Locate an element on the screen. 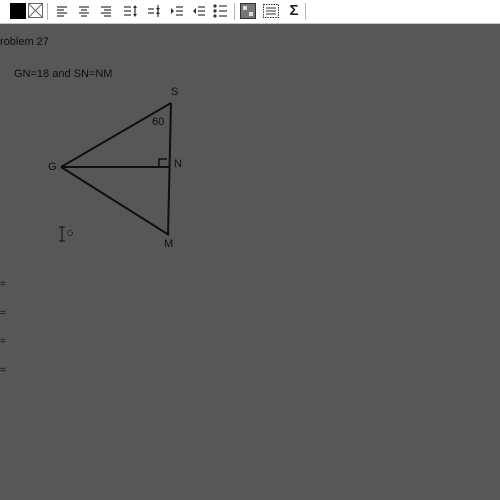 Image resolution: width=500 pixels, height=500 pixels. text-cursor-icon is located at coordinates (66, 234).